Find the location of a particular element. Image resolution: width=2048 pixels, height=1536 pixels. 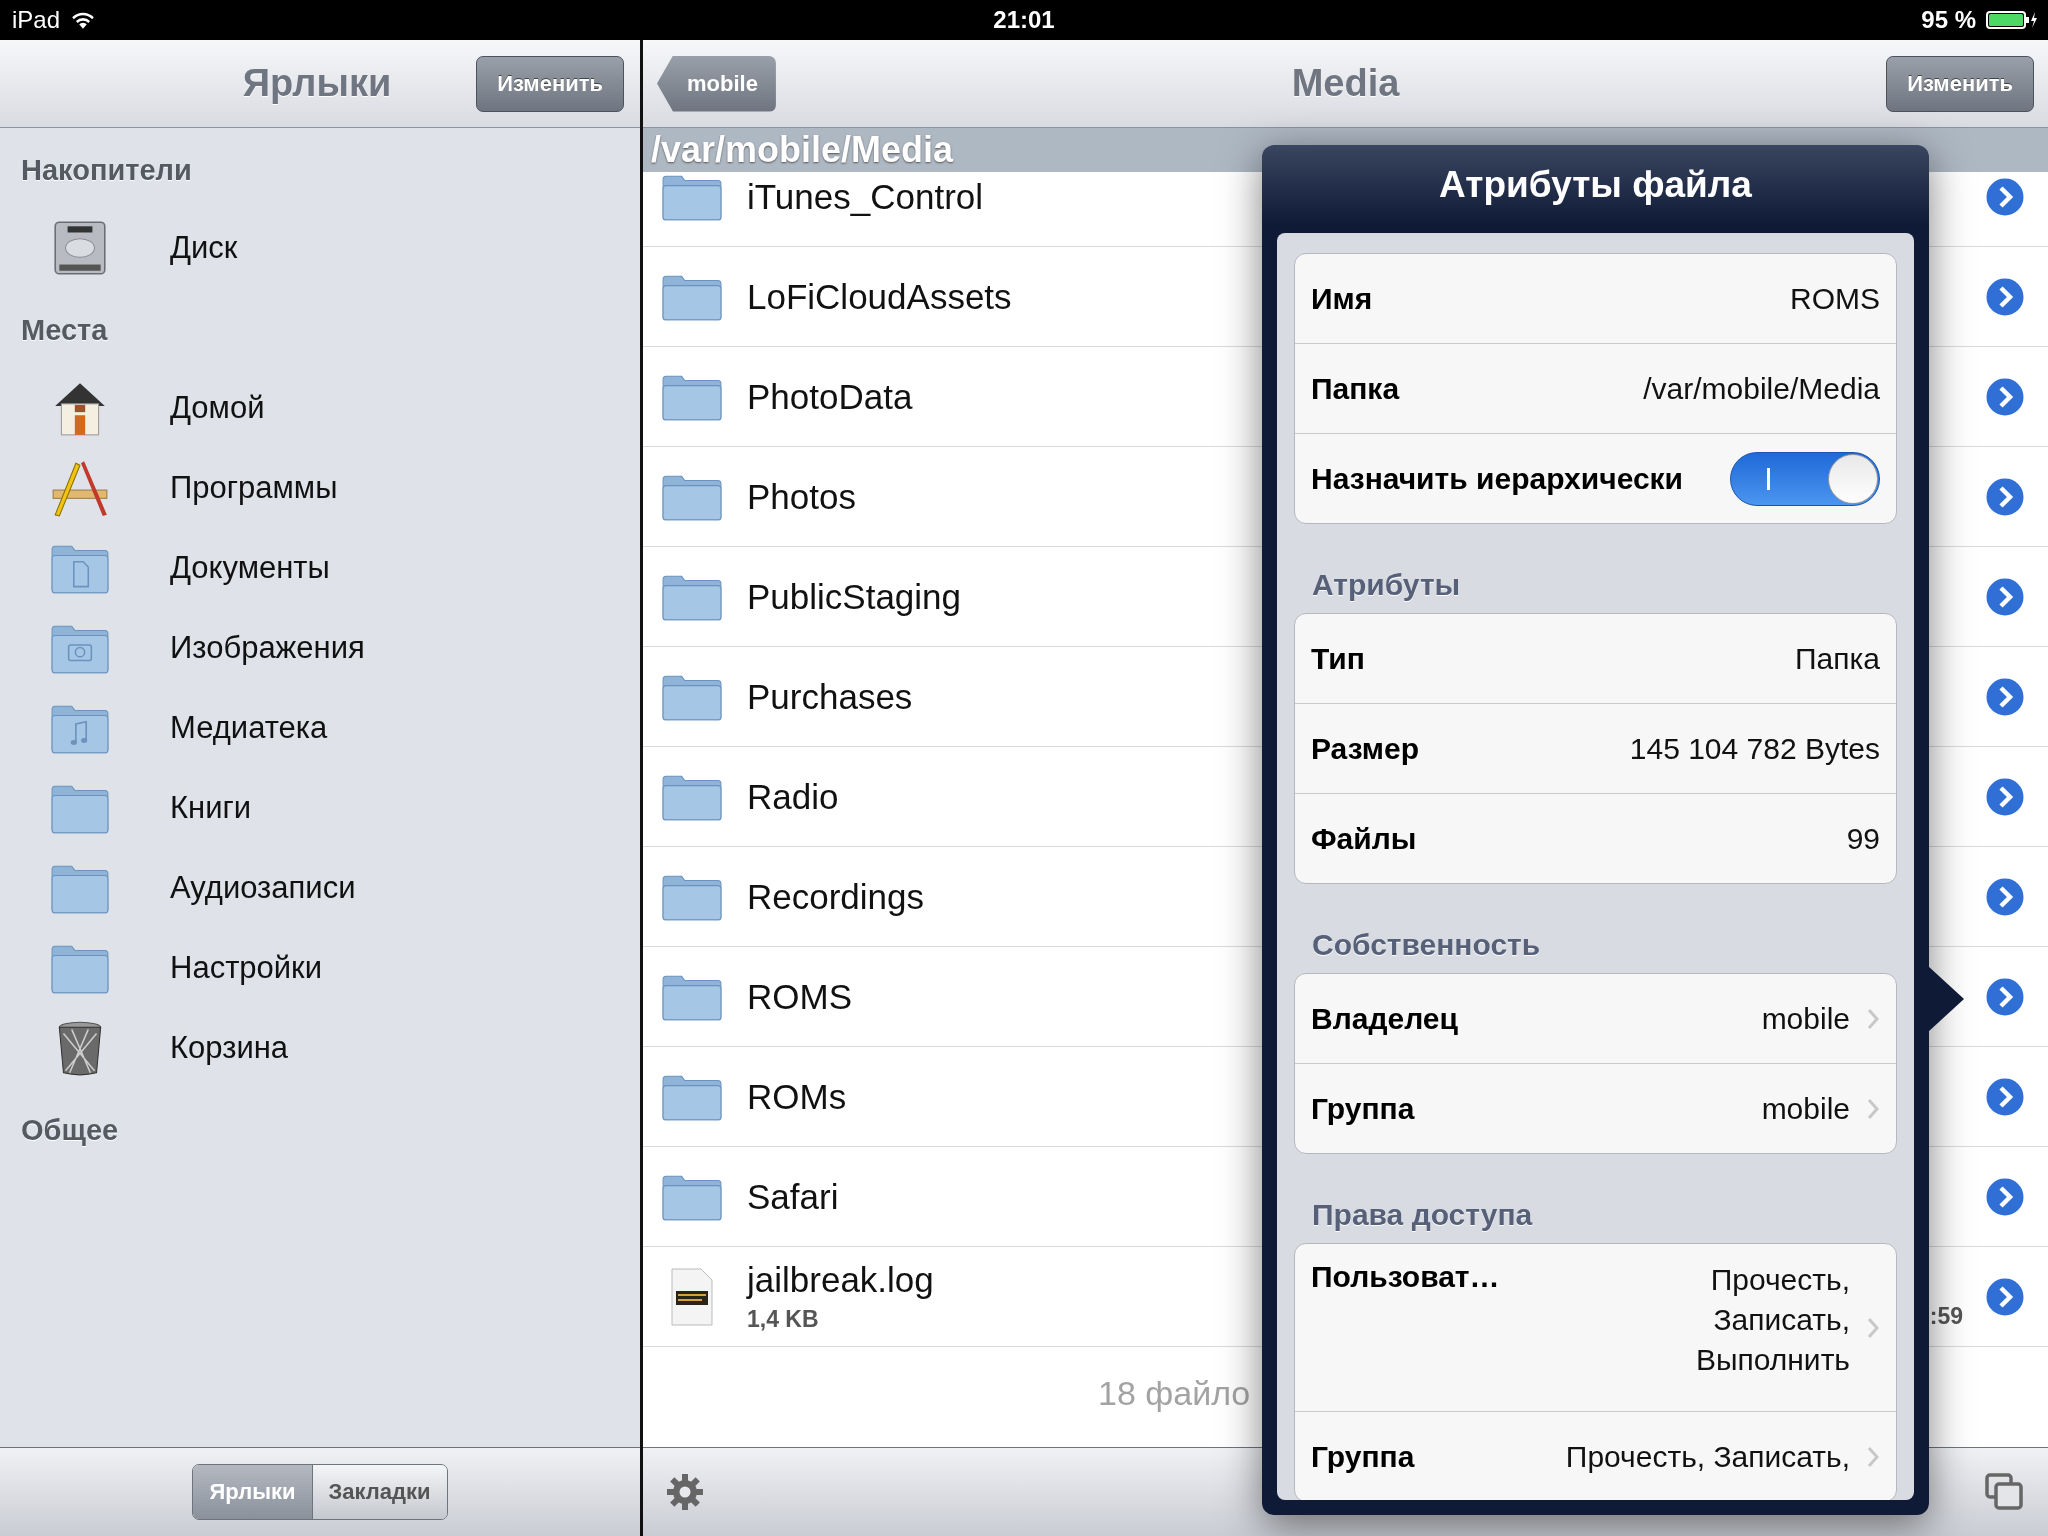

group-header: Собственность is located at coordinates (1426, 945).